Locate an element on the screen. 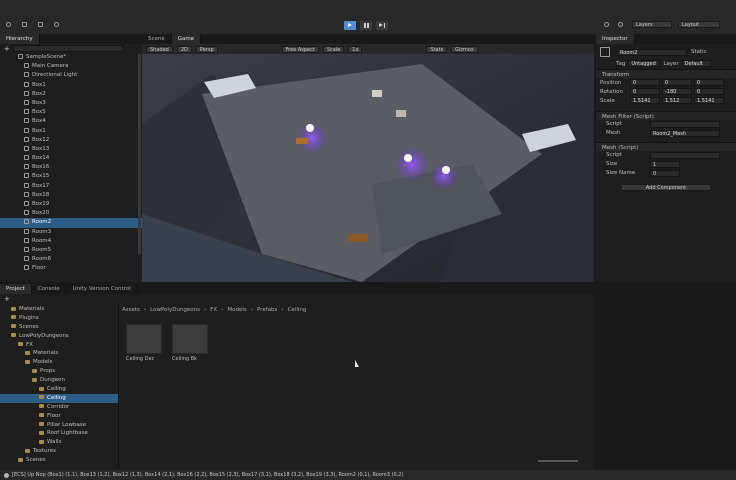 Image resolution: width=736 pixels, height=480 pixels. tab-version-control: Unity Version Control is located at coordinates (102, 289).